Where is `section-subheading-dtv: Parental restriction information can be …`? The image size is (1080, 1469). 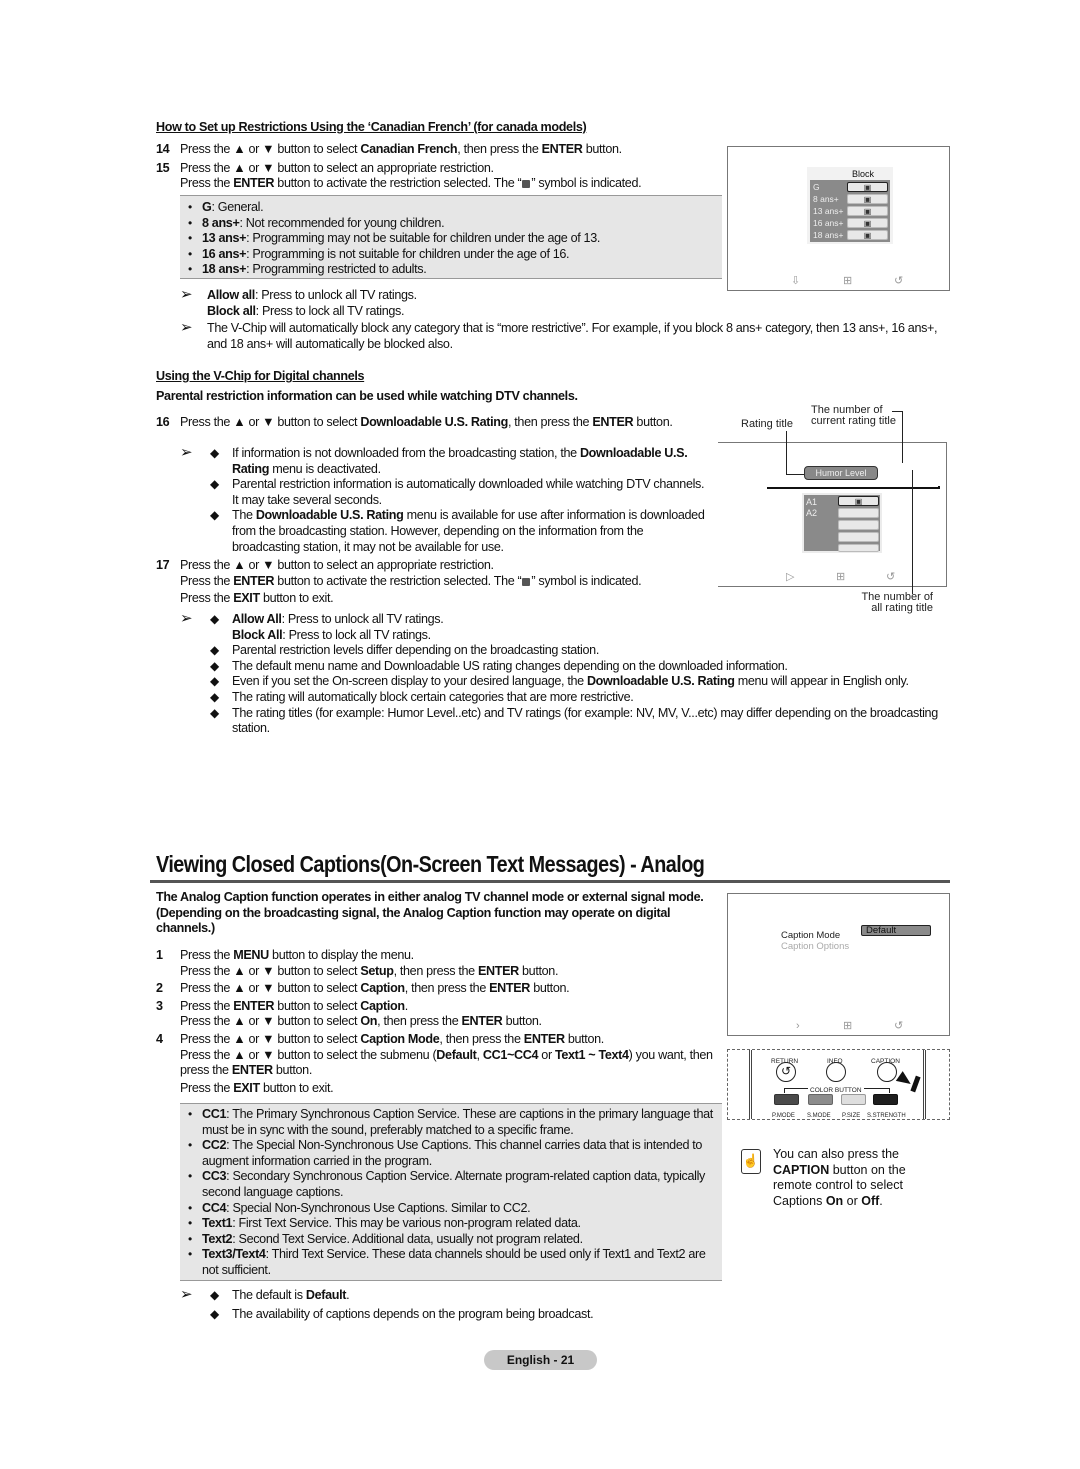
section-subheading-dtv: Parental restriction information can be … is located at coordinates (367, 396).